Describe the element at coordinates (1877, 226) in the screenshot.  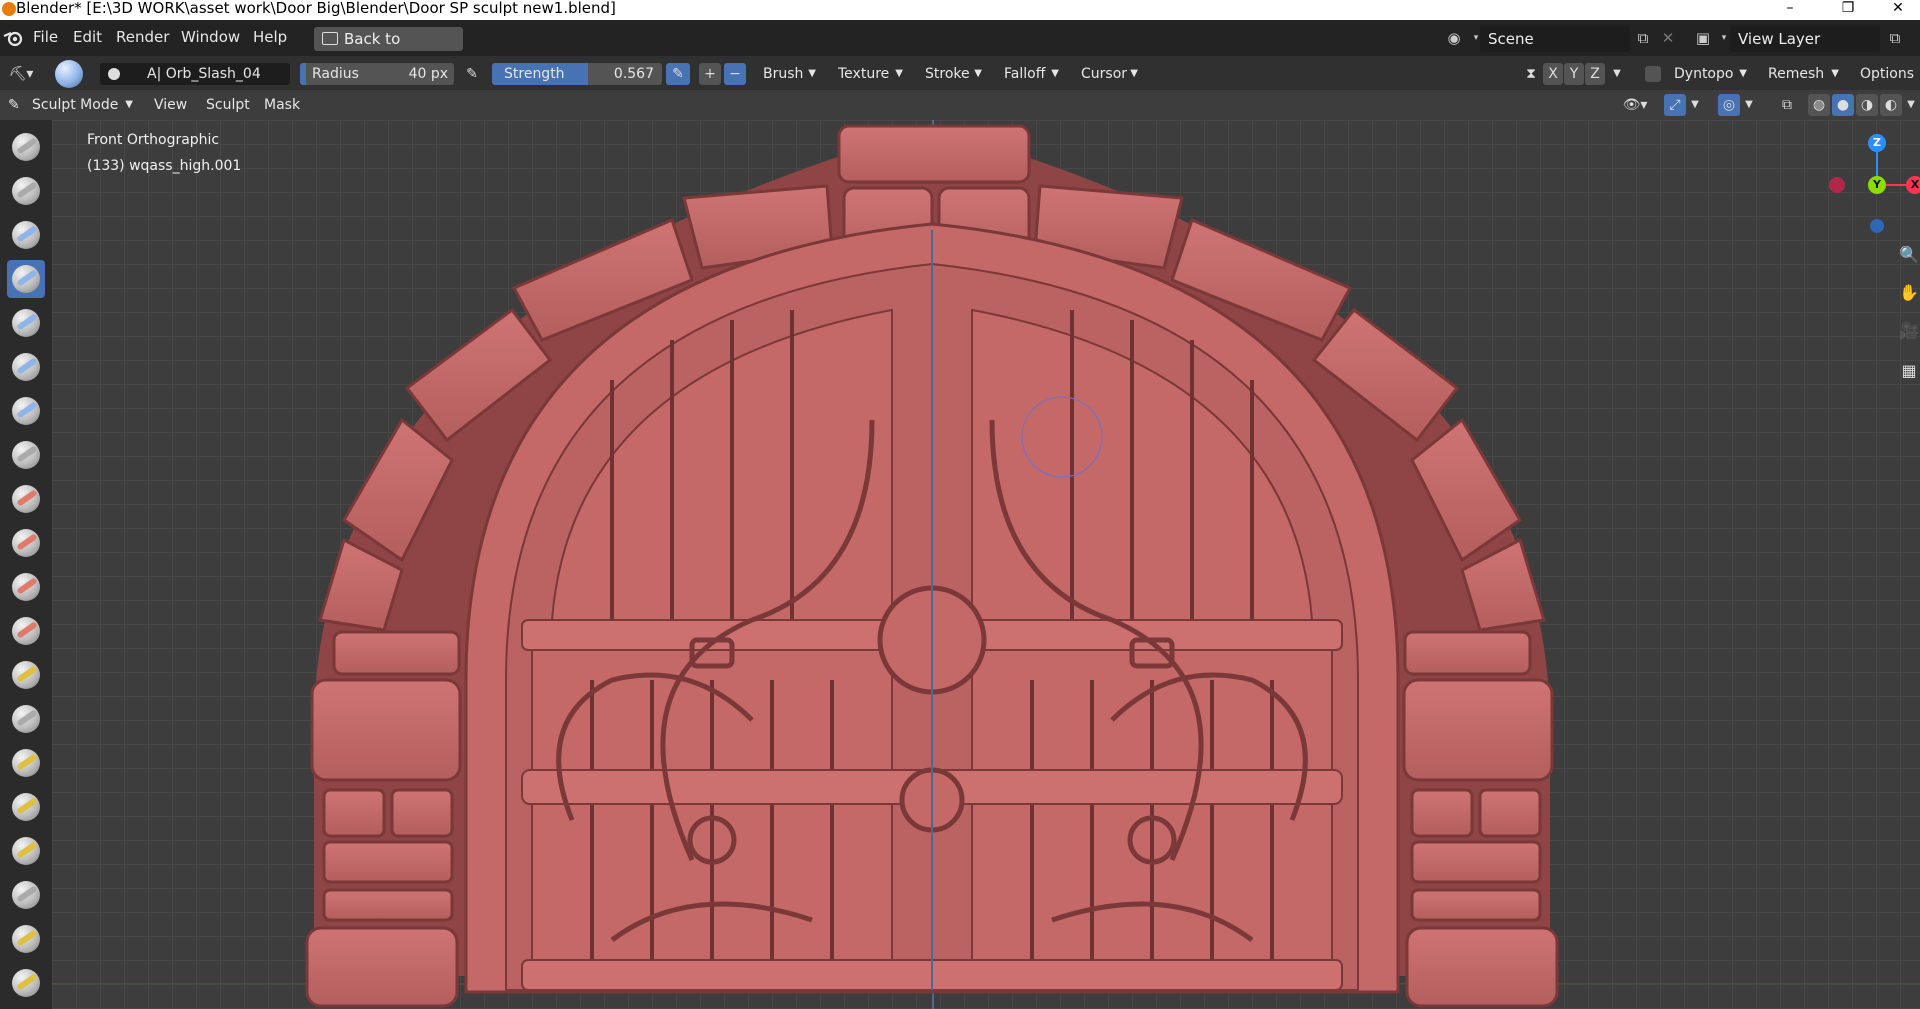
I see `gizmo-neg-z-axis` at that location.